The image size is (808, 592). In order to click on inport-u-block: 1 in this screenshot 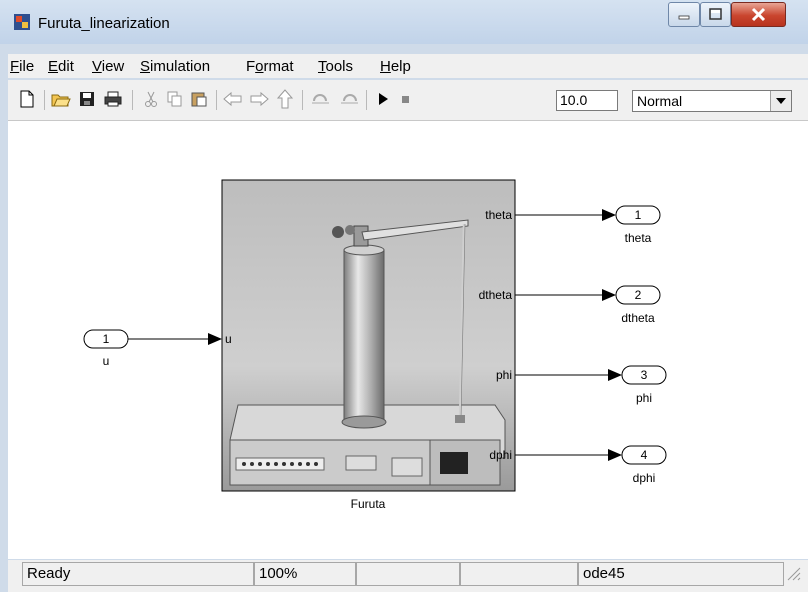, I will do `click(106, 339)`.